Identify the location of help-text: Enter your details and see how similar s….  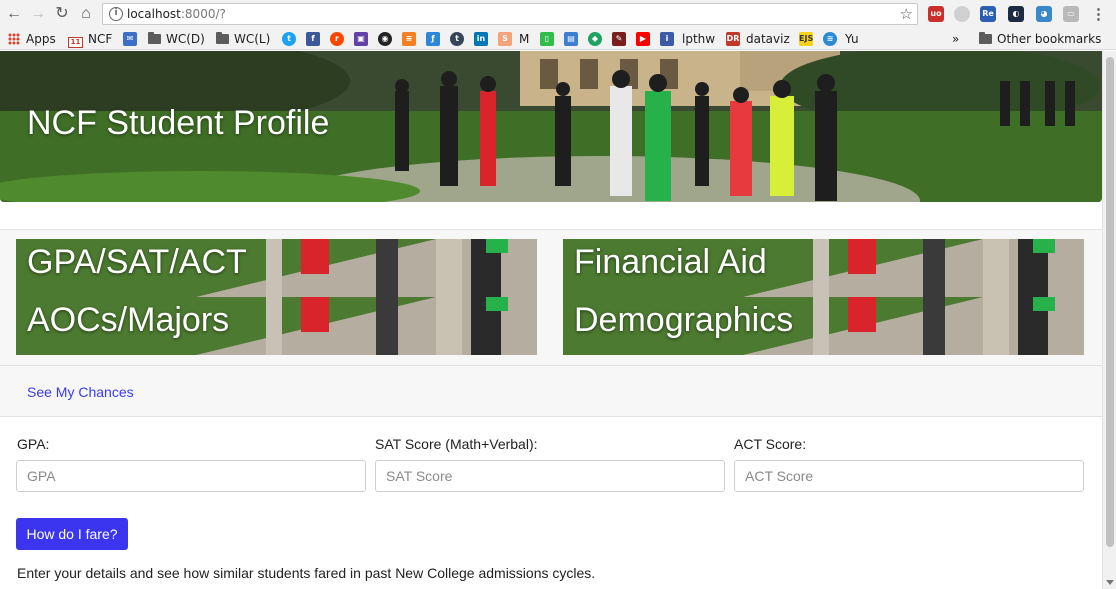
(306, 573).